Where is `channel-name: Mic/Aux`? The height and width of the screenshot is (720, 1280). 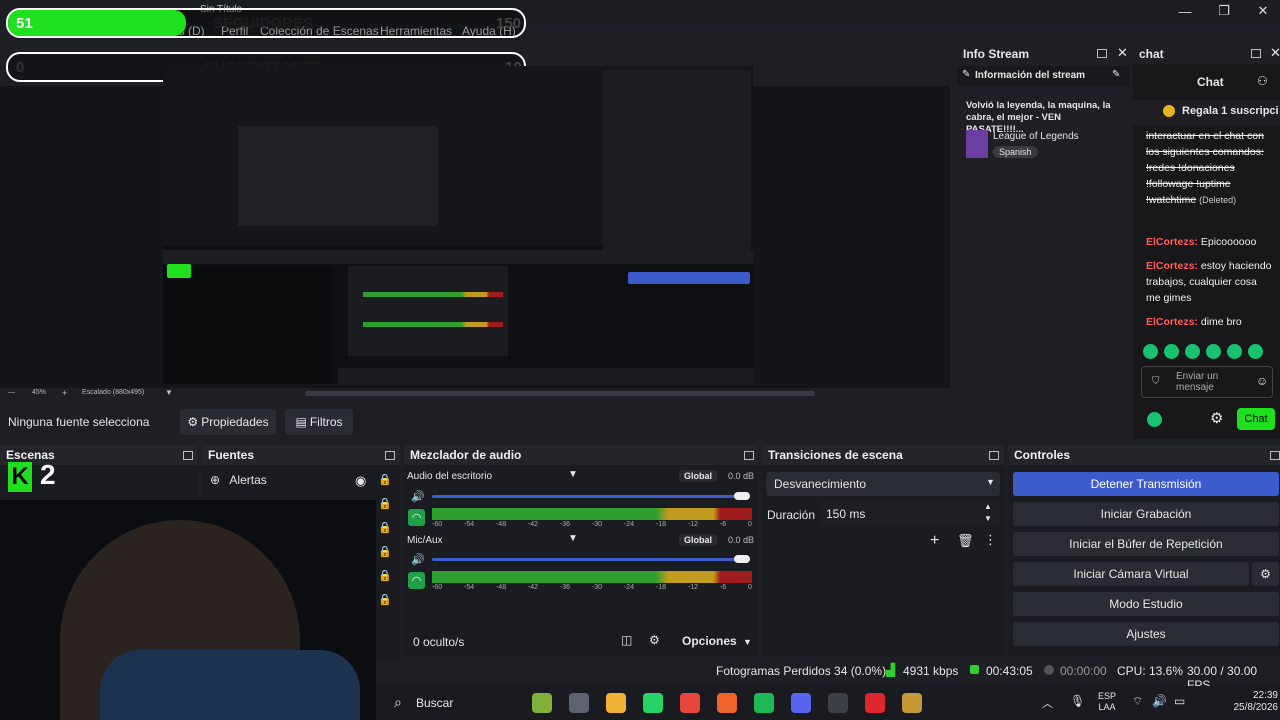
channel-name: Mic/Aux is located at coordinates (425, 540).